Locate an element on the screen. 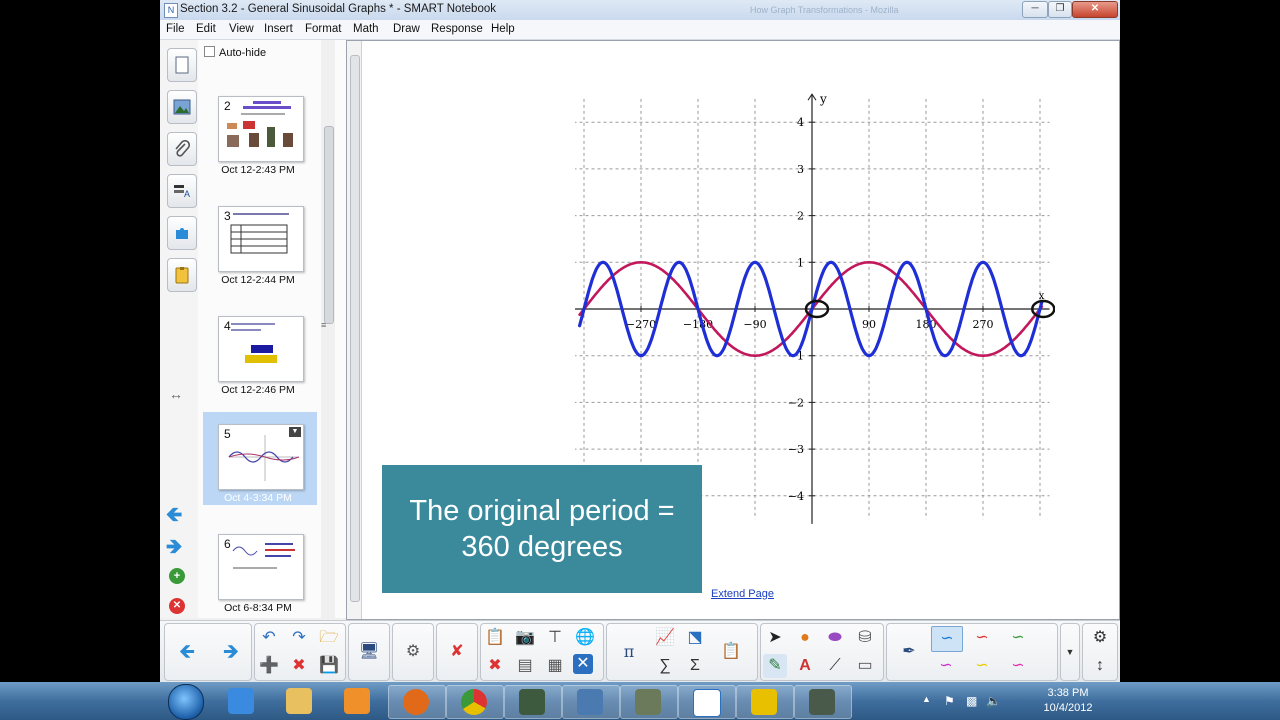 Image resolution: width=1280 pixels, height=720 pixels. undo-icon: ↶ is located at coordinates (269, 638).